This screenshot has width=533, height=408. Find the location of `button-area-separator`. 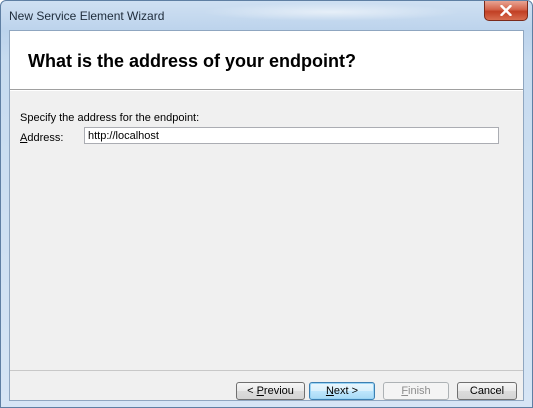

button-area-separator is located at coordinates (266, 370).